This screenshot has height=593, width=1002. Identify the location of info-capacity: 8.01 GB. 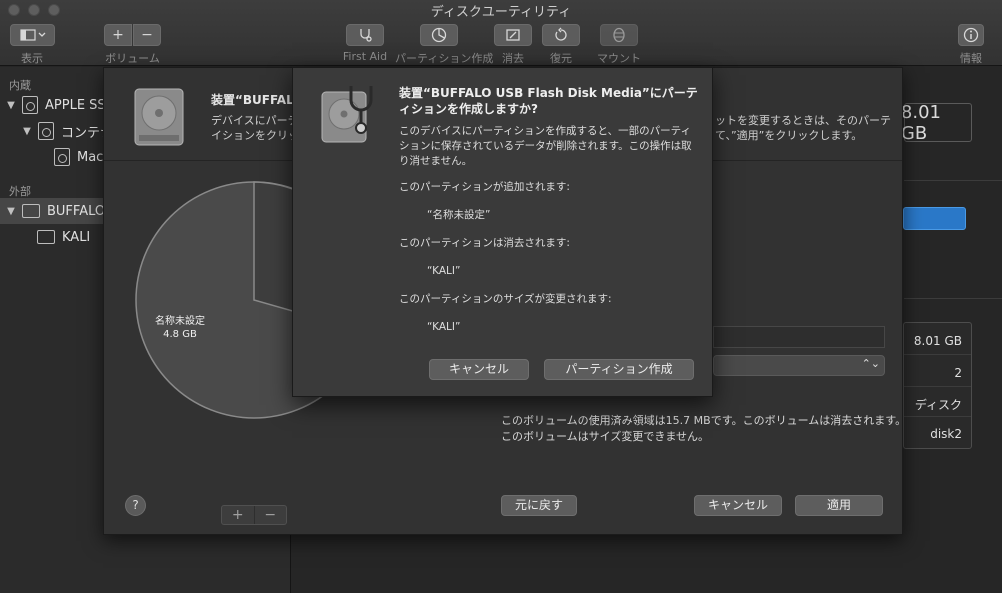
(937, 341).